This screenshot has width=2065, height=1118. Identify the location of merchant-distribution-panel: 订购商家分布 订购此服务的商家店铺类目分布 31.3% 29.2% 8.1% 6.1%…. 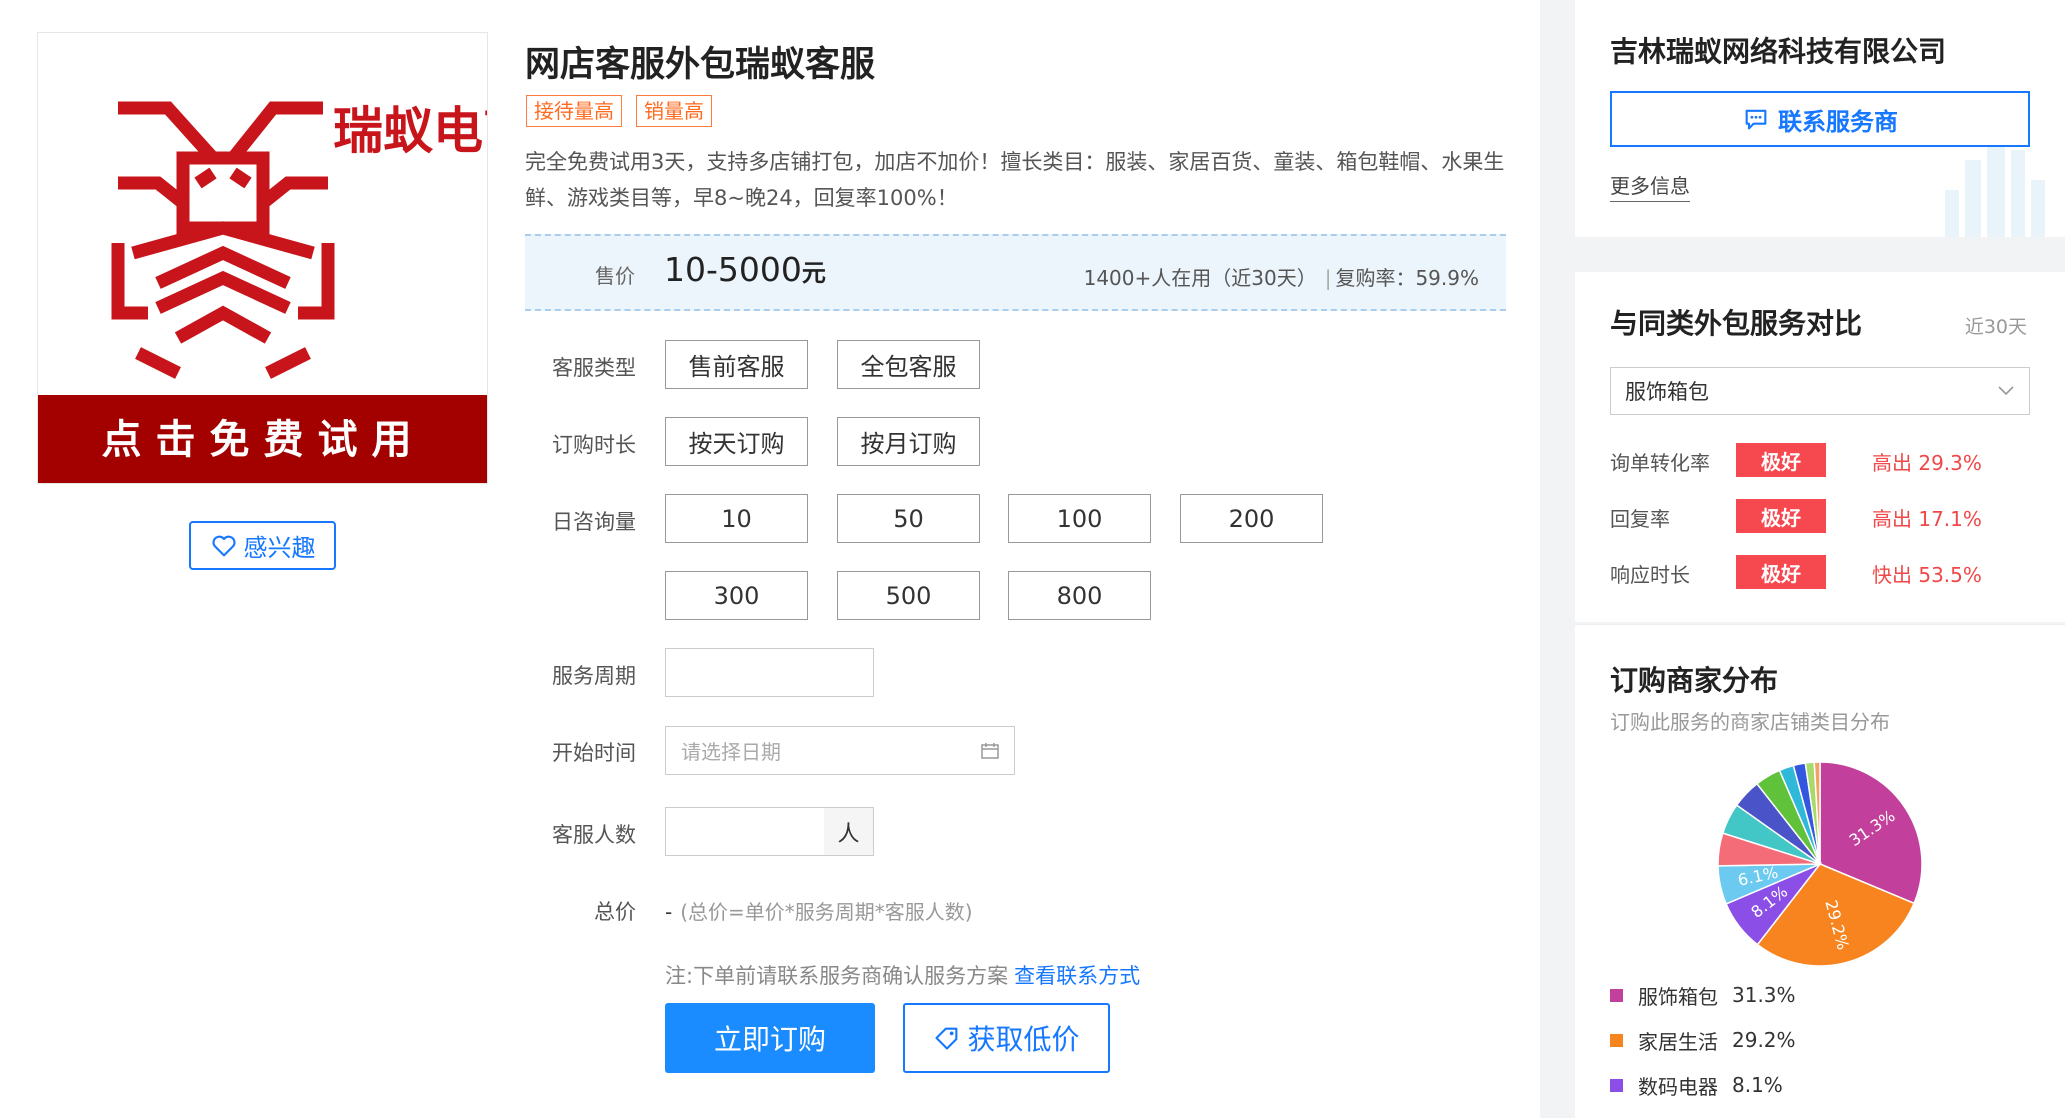
(1820, 871).